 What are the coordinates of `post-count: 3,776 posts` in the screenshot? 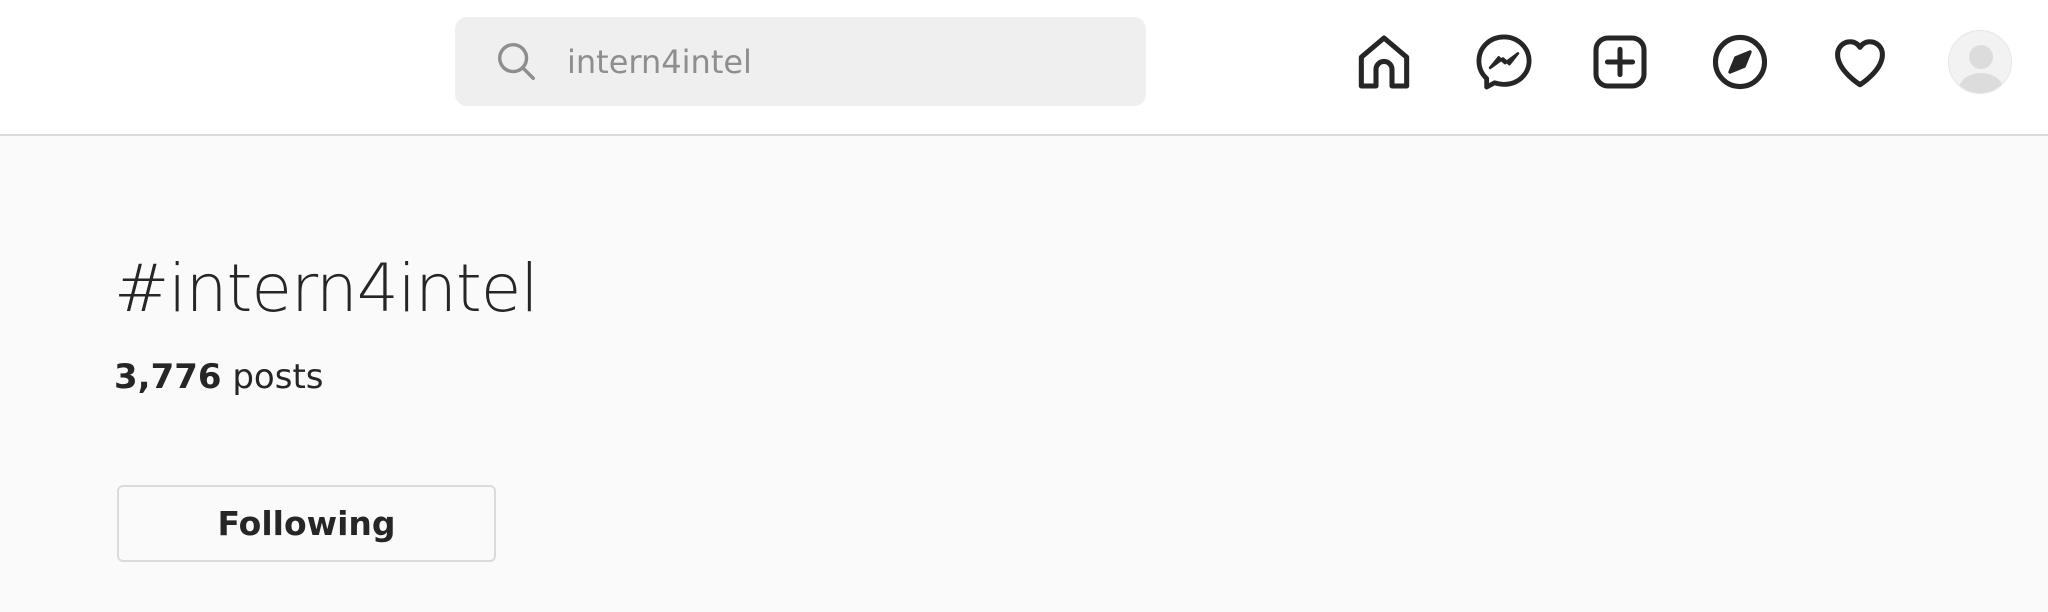 It's located at (219, 377).